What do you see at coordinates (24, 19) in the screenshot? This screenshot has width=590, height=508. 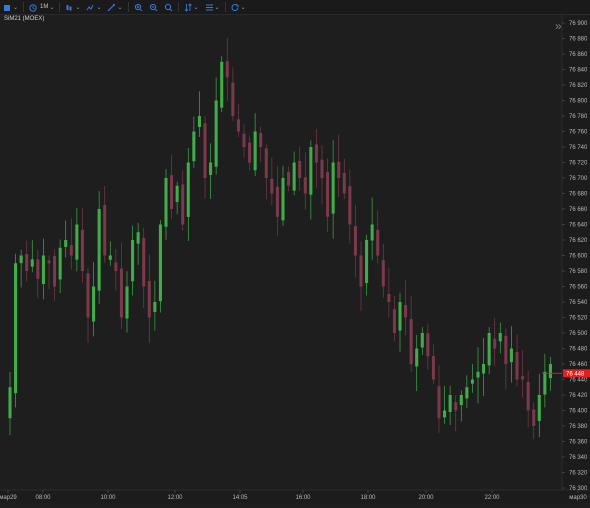 I see `chart-title: SiM21 (MOEX)` at bounding box center [24, 19].